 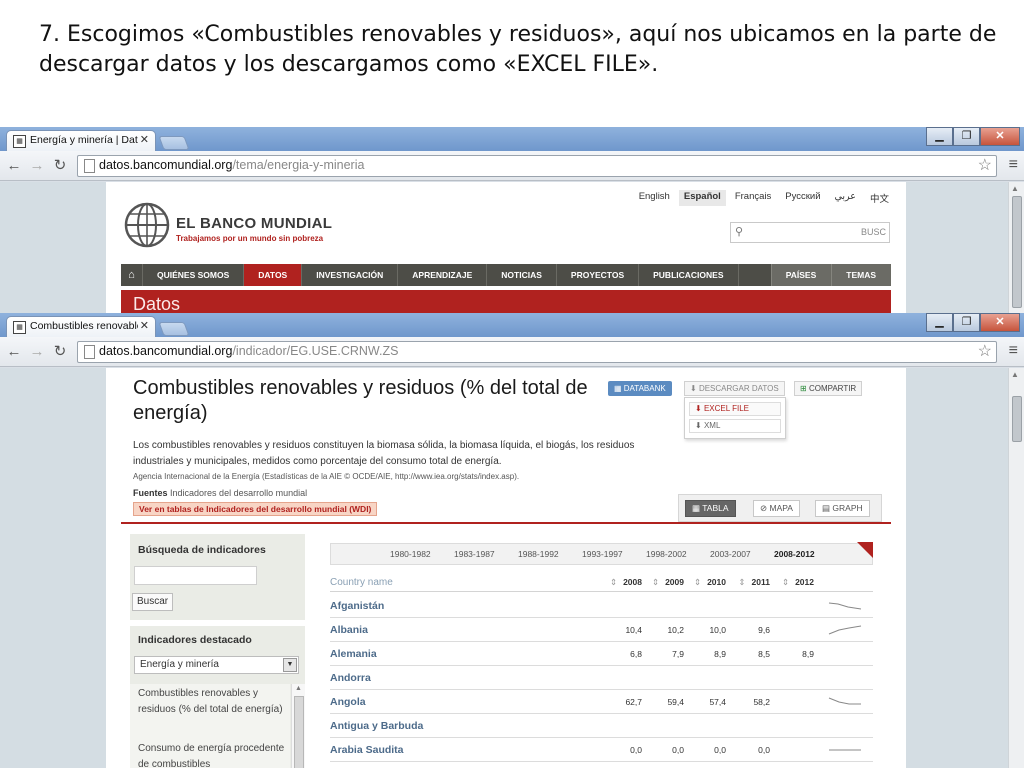 What do you see at coordinates (538, 554) in the screenshot?
I see `period-1988-1992: 1988-1992` at bounding box center [538, 554].